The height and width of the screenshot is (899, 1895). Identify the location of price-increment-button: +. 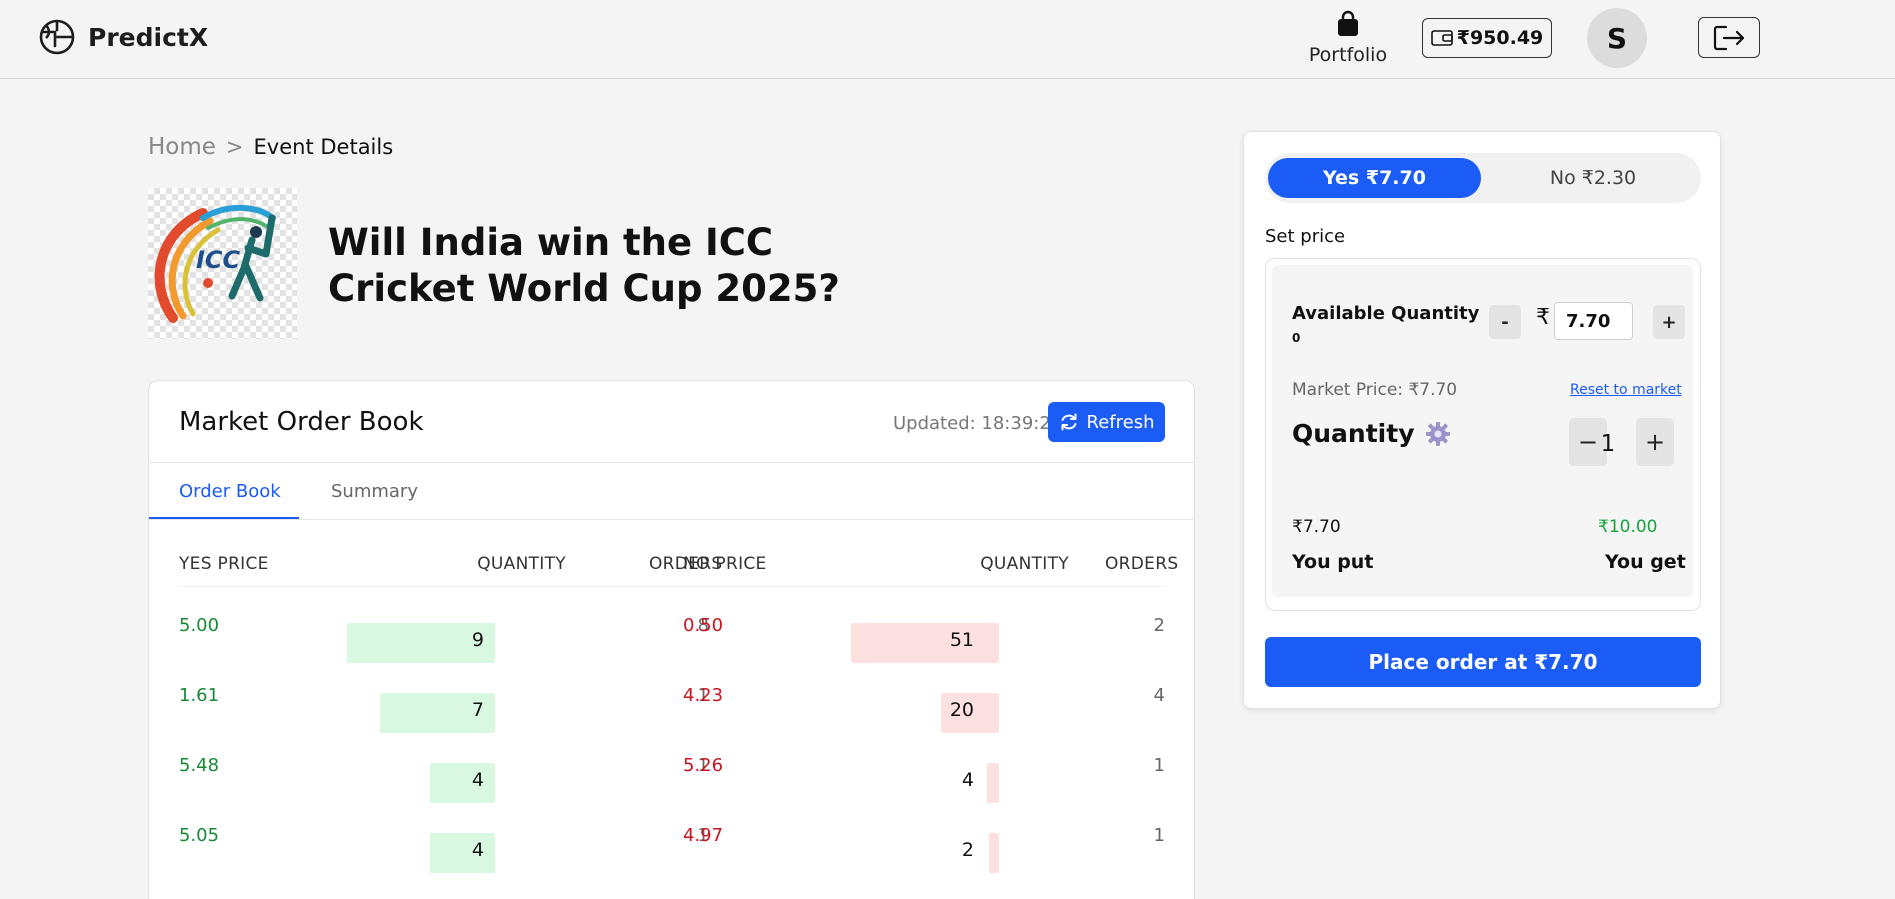
(1669, 322).